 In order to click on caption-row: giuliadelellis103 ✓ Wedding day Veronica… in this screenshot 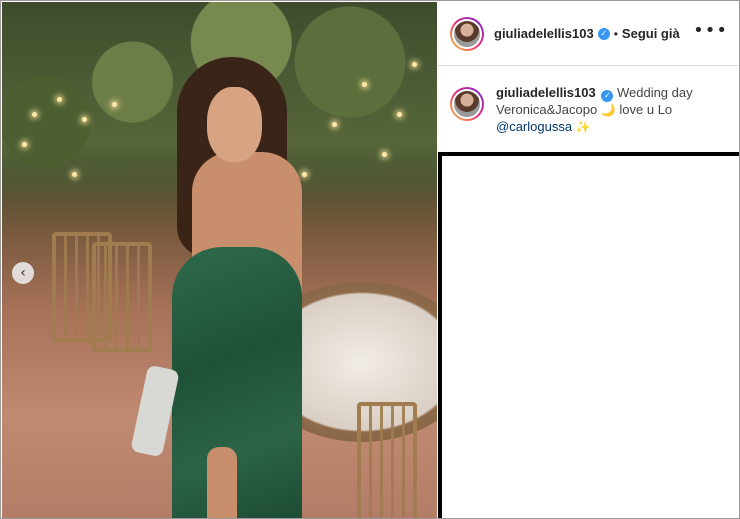, I will do `click(588, 109)`.